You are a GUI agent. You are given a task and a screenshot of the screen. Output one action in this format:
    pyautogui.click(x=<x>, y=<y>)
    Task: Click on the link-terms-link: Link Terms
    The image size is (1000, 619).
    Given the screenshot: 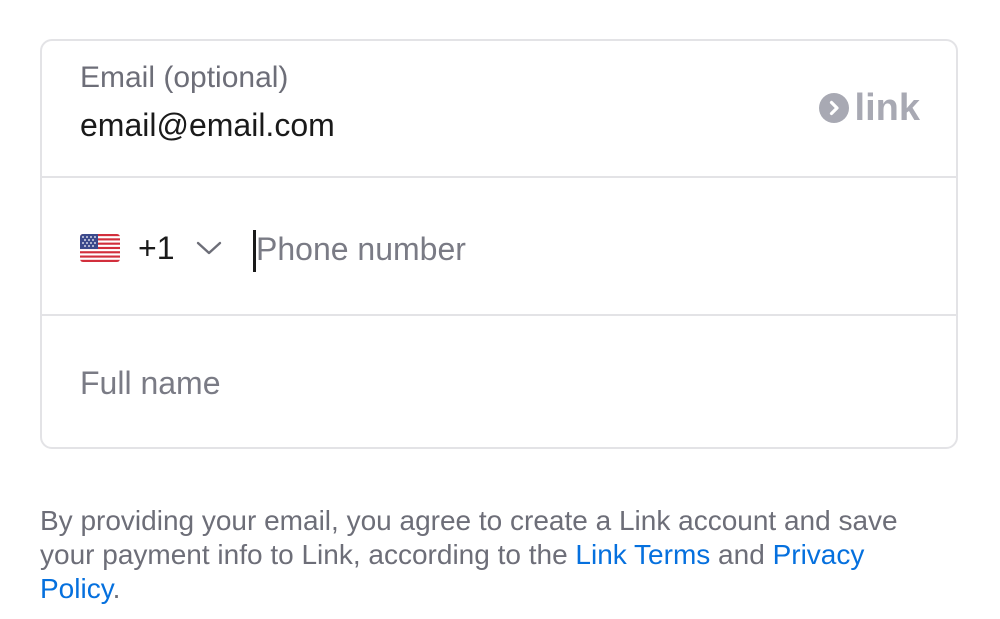 What is the action you would take?
    pyautogui.click(x=642, y=554)
    